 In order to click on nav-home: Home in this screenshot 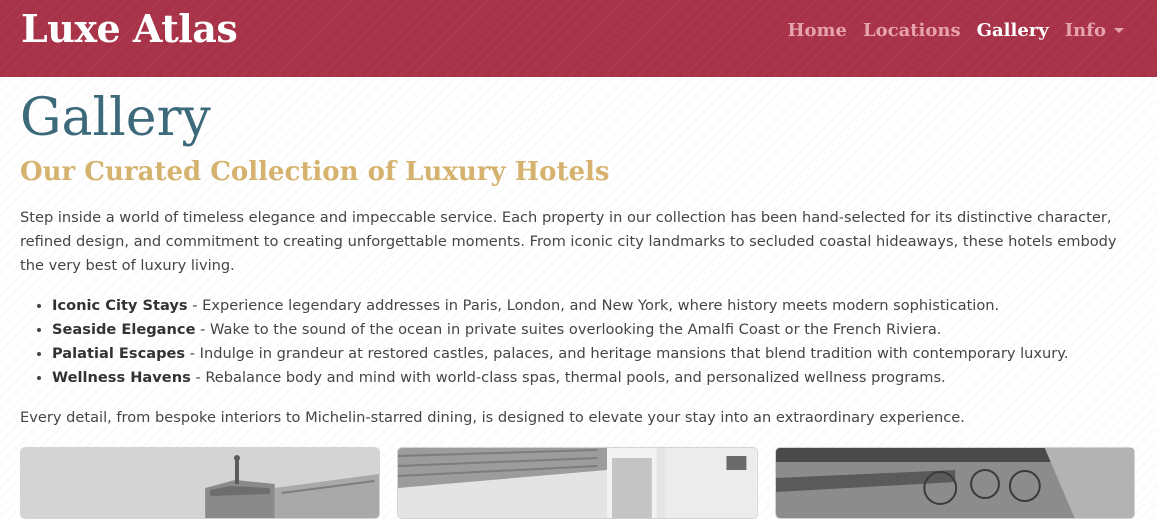, I will do `click(817, 30)`.